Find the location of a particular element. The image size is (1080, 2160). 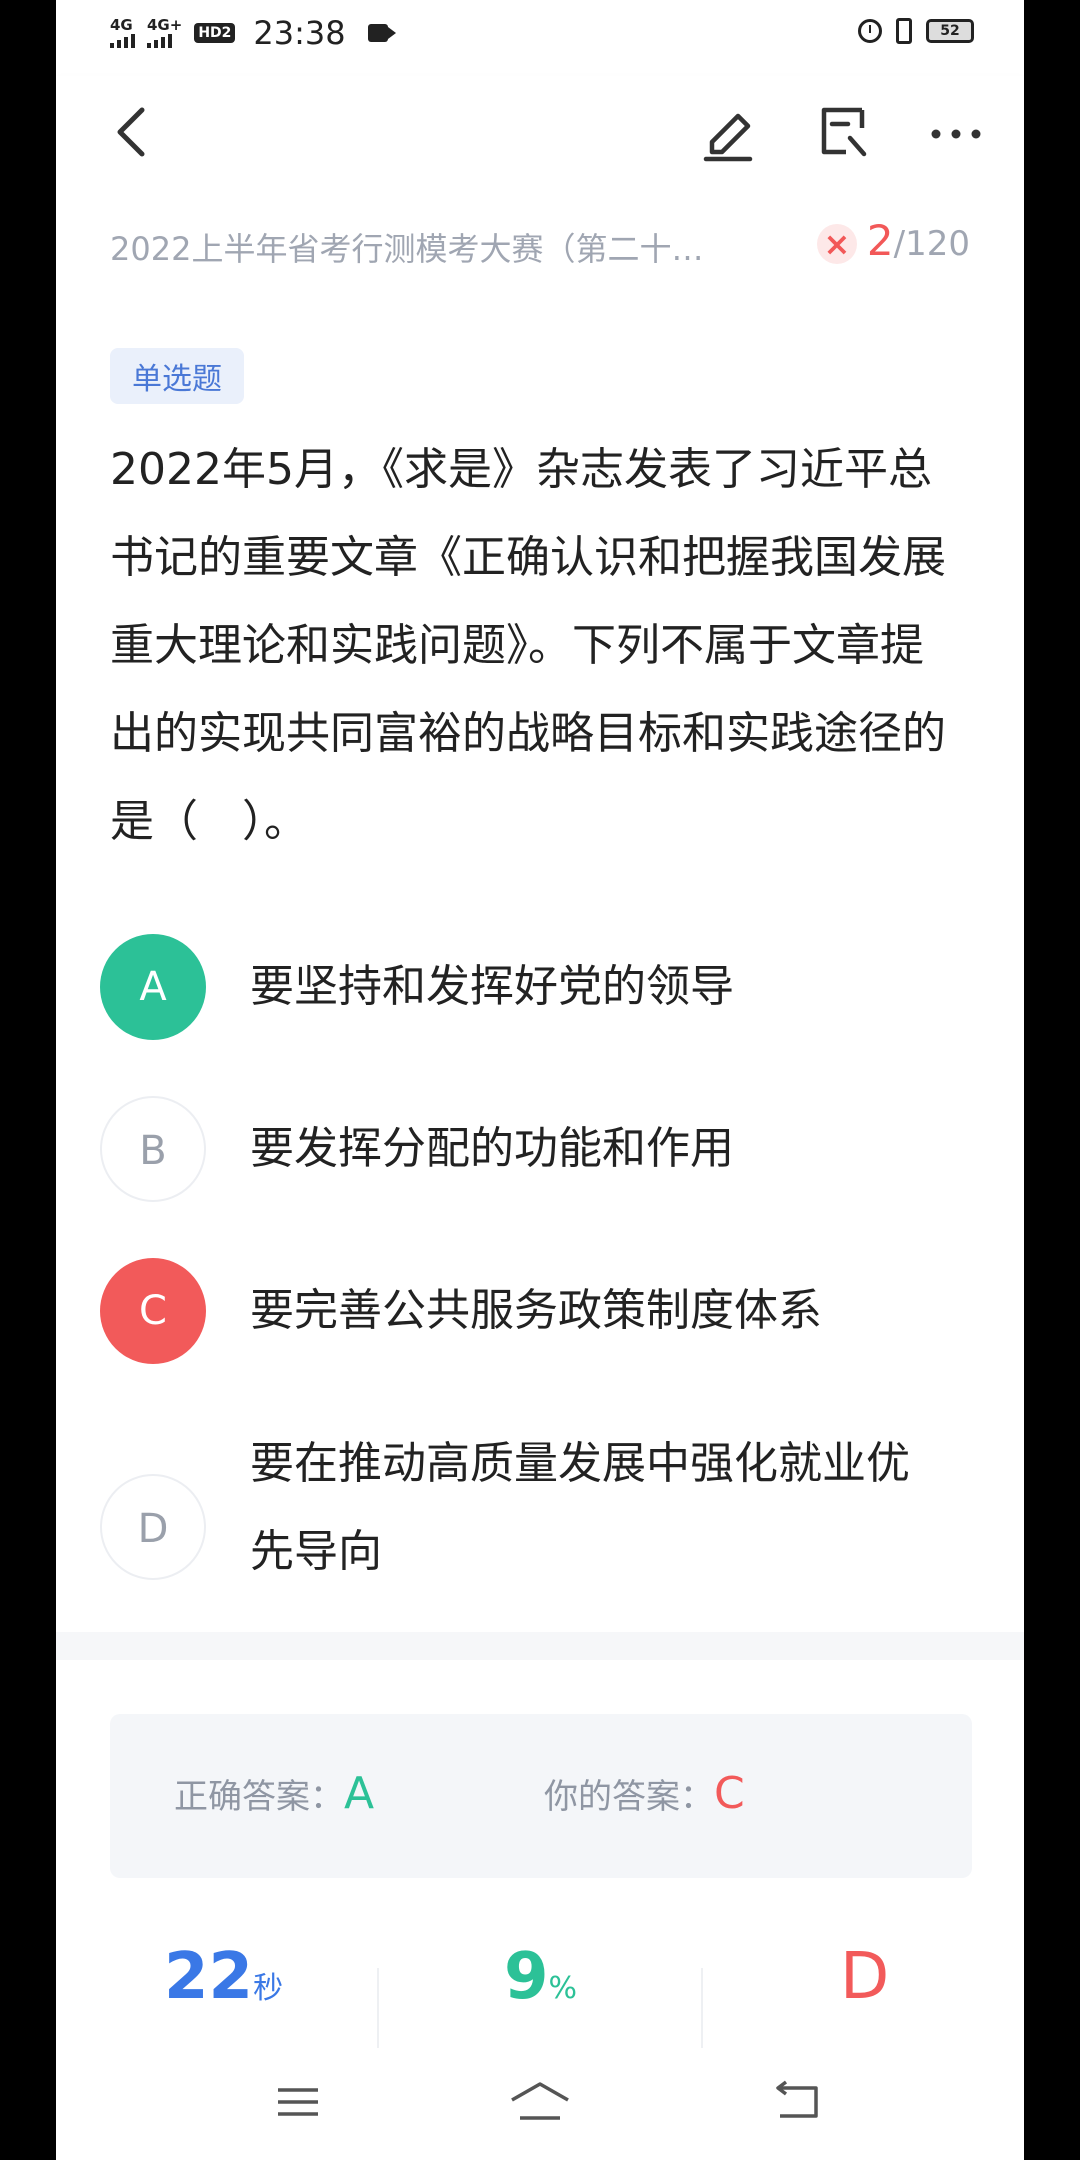

system-nav-bar is located at coordinates (540, 2110).